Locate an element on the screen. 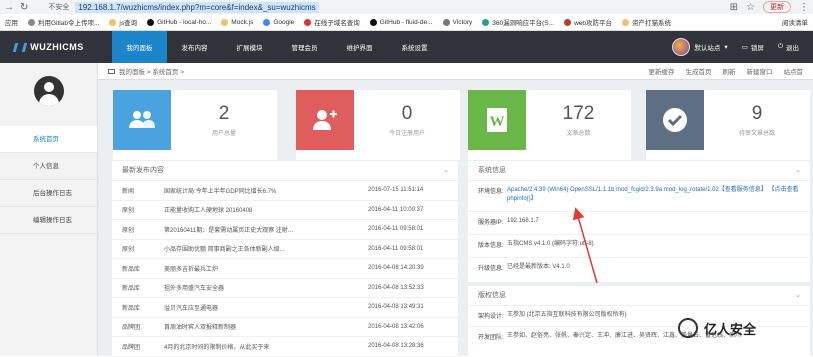 The image size is (813, 357). star-icon: ☆ is located at coordinates (750, 7).